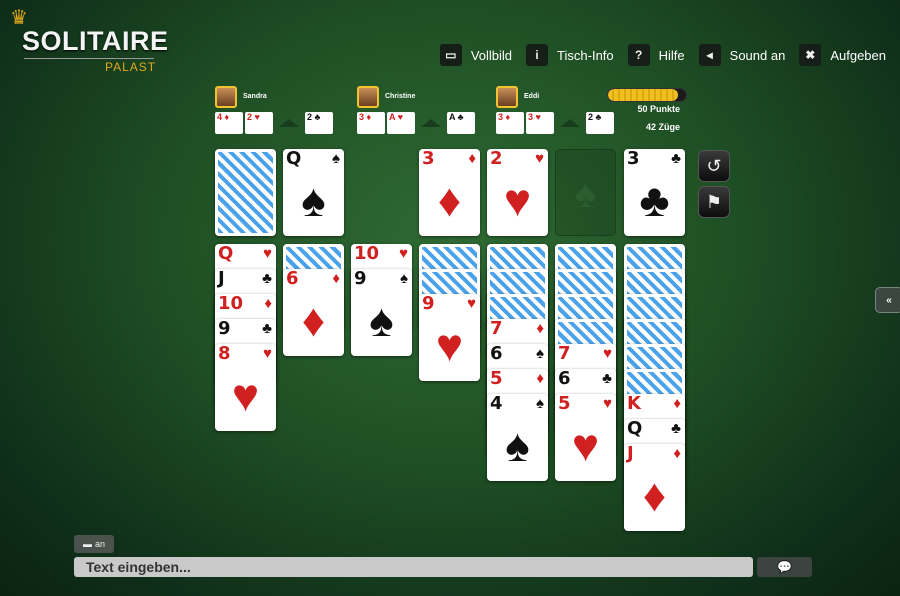 This screenshot has width=900, height=596. I want to click on card-rank: 2, so click(496, 159).